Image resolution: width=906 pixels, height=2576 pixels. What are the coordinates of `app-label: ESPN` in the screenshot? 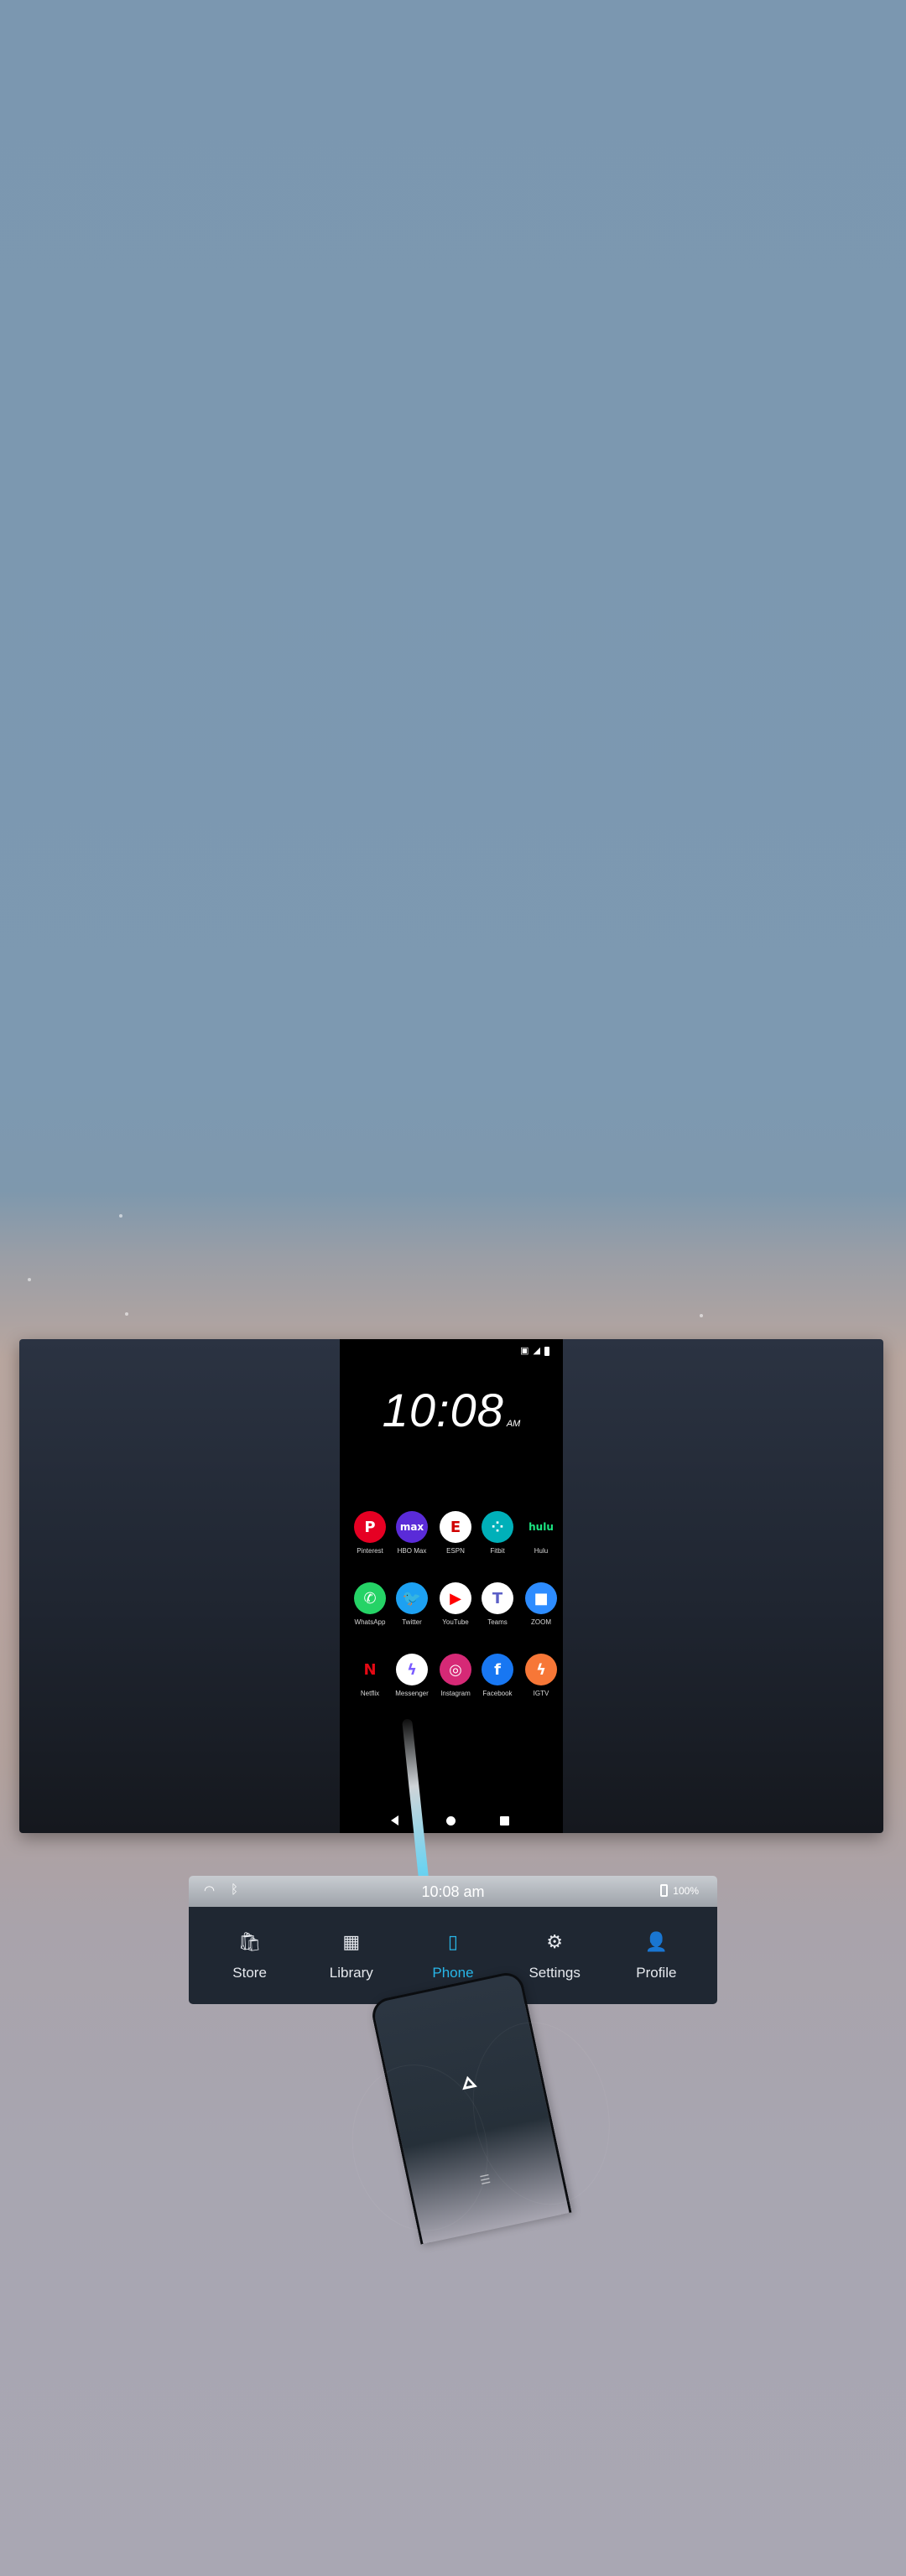 It's located at (456, 1551).